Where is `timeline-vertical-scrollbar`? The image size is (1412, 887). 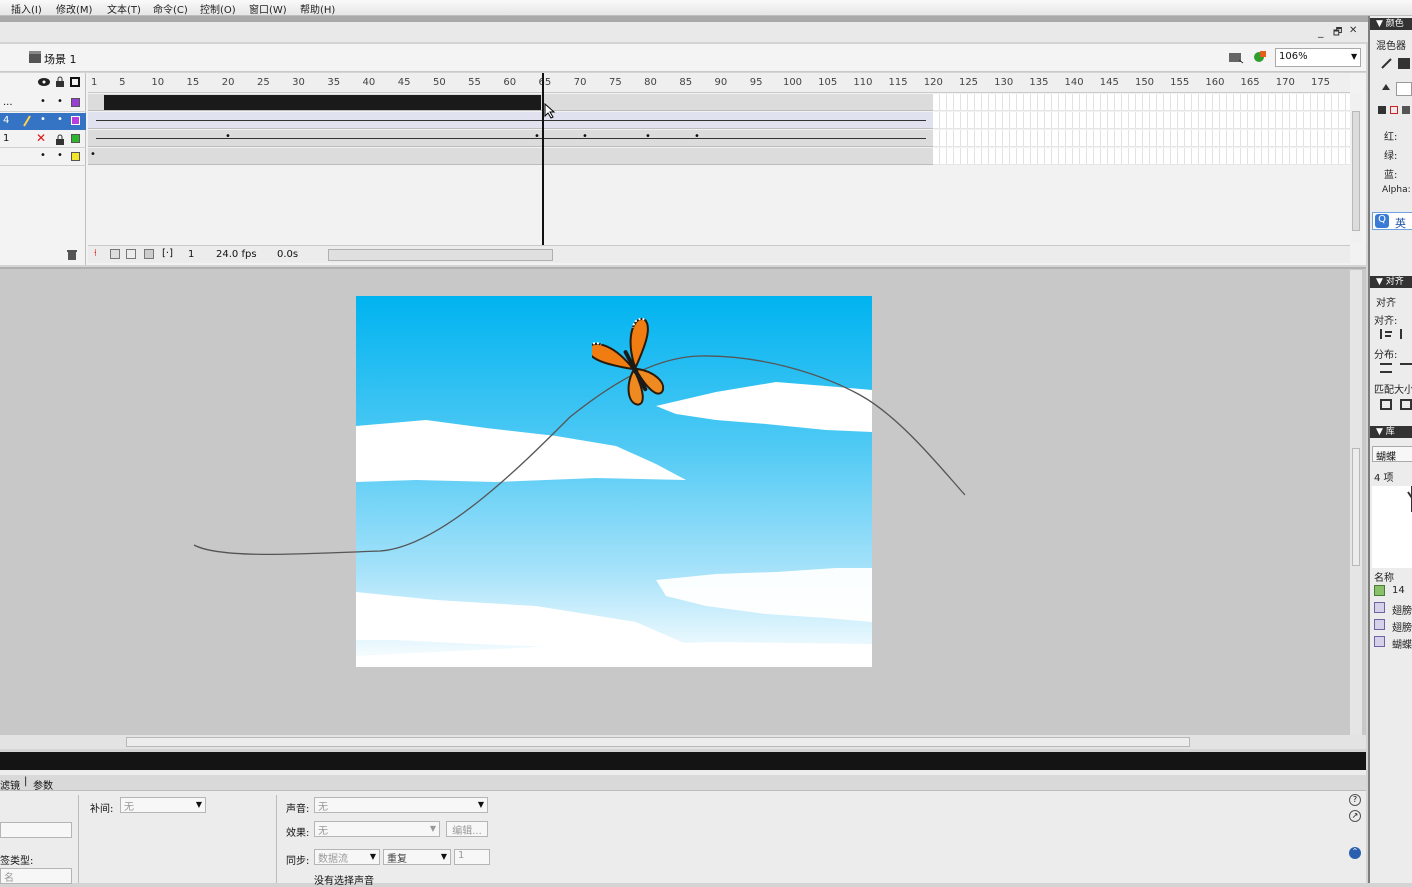
timeline-vertical-scrollbar is located at coordinates (1356, 168).